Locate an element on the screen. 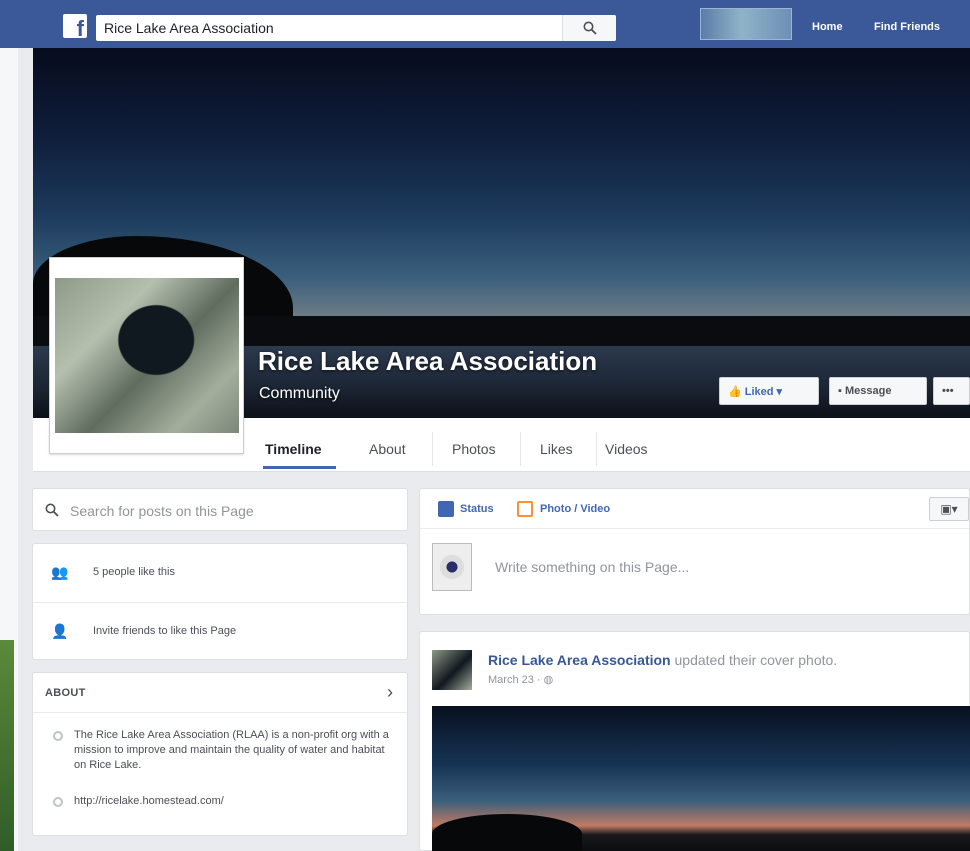  globe-icon is located at coordinates (58, 802).